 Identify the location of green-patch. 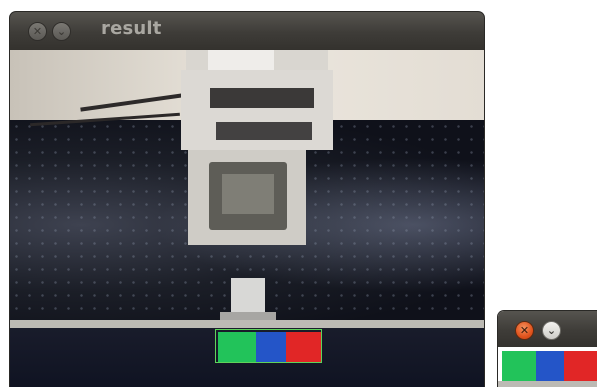
(519, 366).